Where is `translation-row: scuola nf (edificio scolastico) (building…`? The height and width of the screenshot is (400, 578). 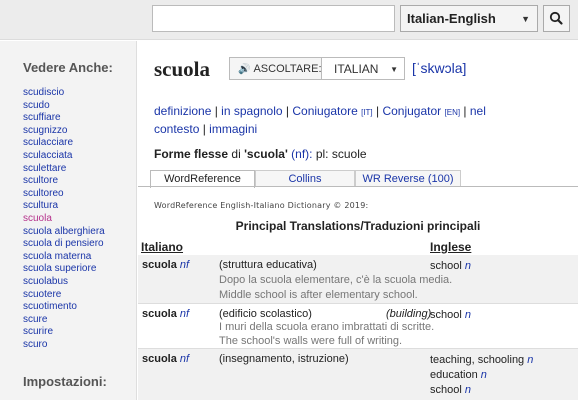 translation-row: scuola nf (edificio scolastico) (building… is located at coordinates (358, 326).